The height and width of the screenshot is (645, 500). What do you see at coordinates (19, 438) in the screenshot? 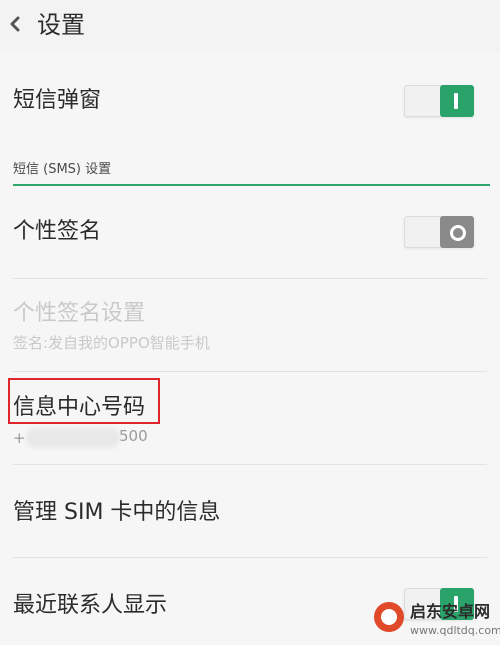
I see `message-center-prefix: +` at bounding box center [19, 438].